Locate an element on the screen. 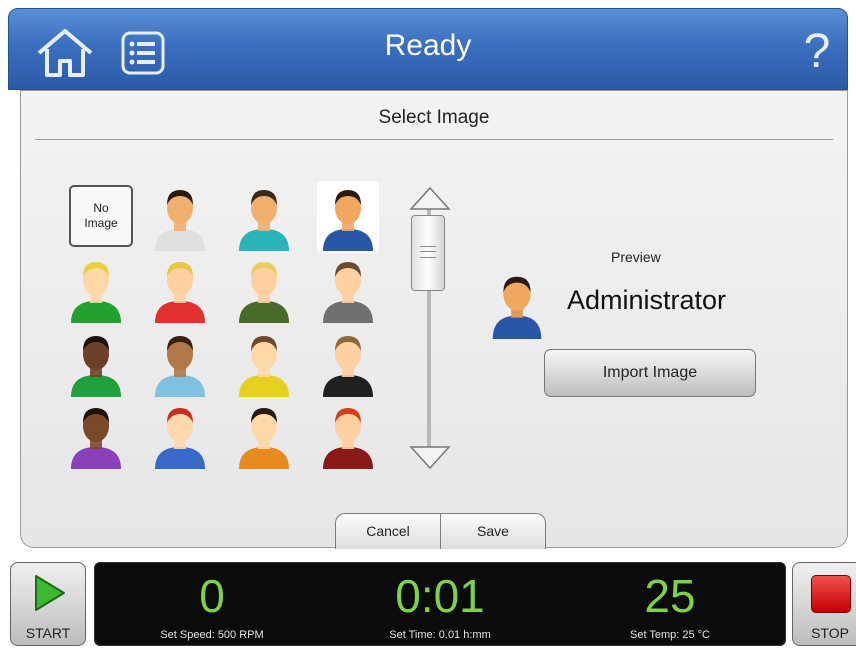 The image size is (856, 649). help-button: ? is located at coordinates (817, 52).